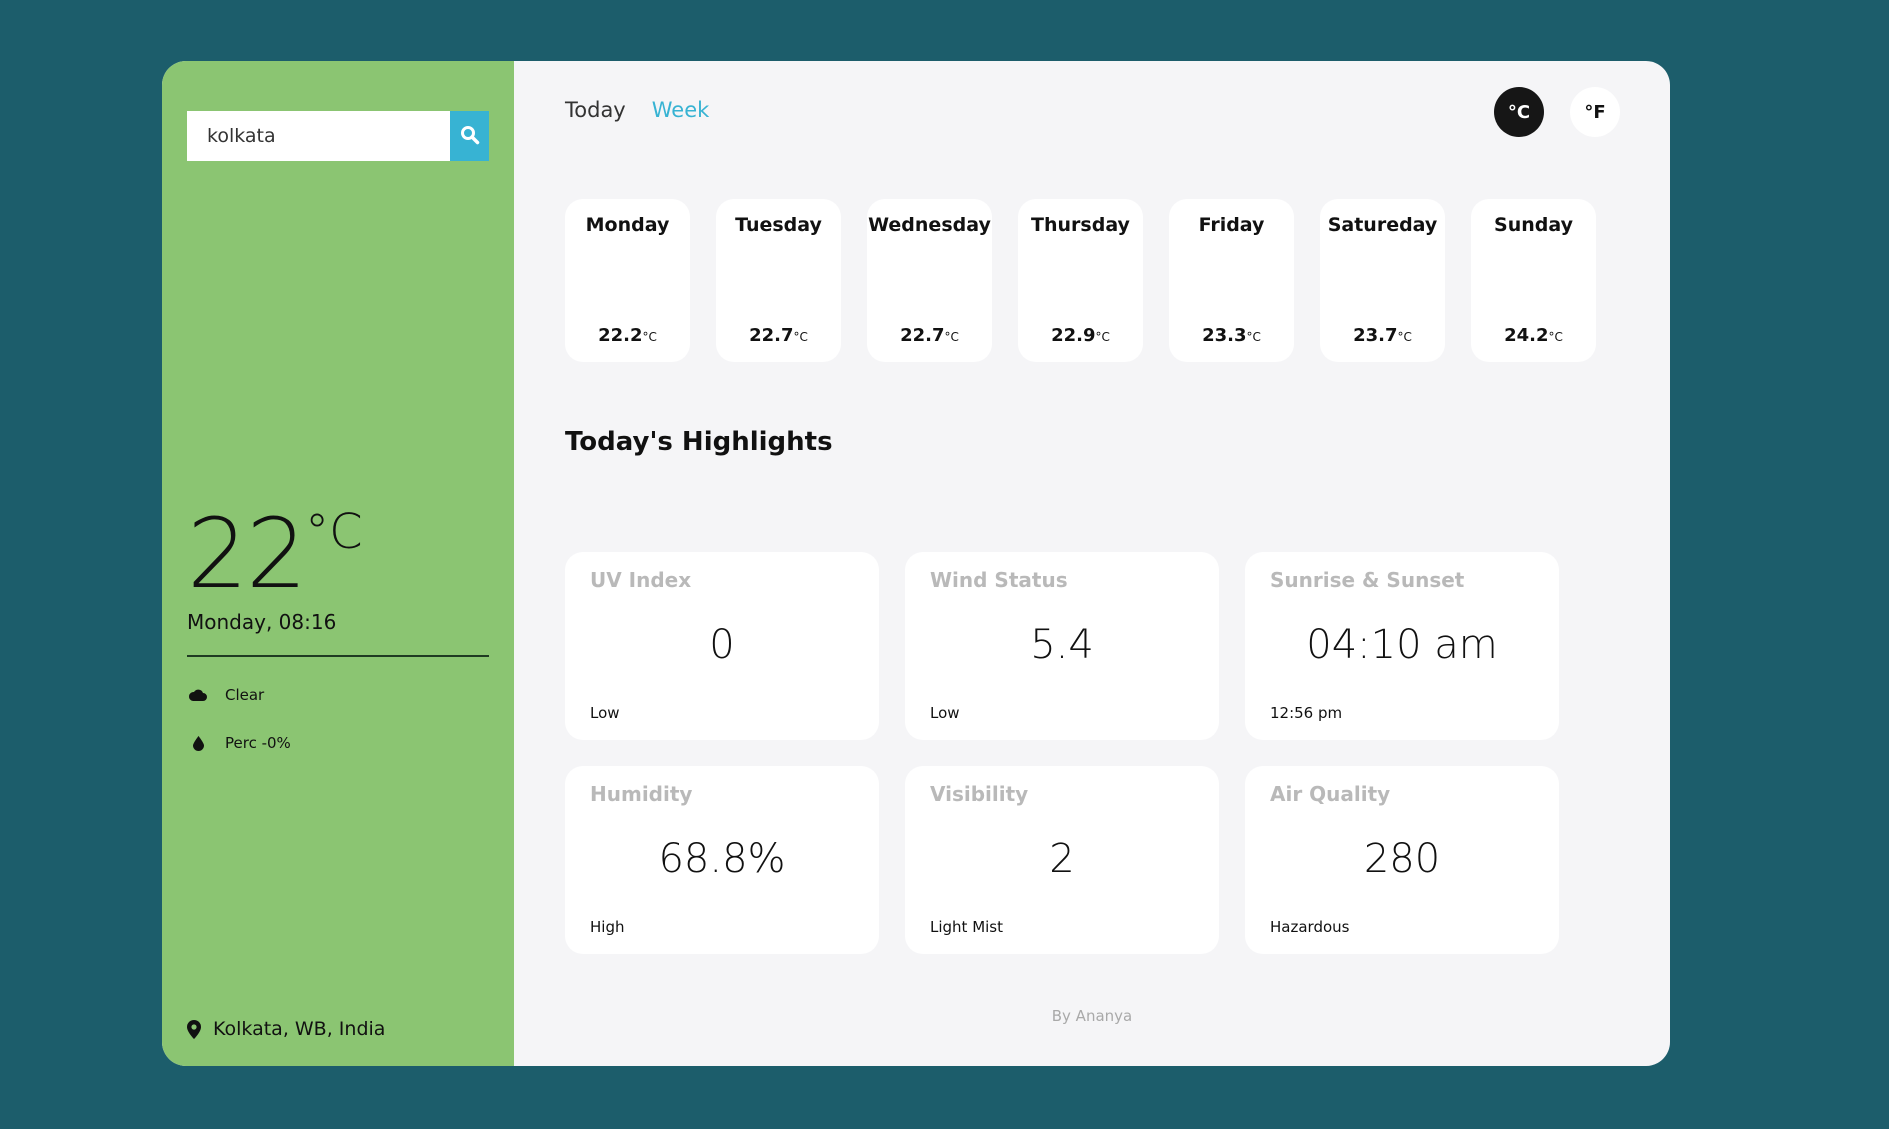 The image size is (1889, 1129). Describe the element at coordinates (967, 927) in the screenshot. I see `card-status: Light Mist` at that location.